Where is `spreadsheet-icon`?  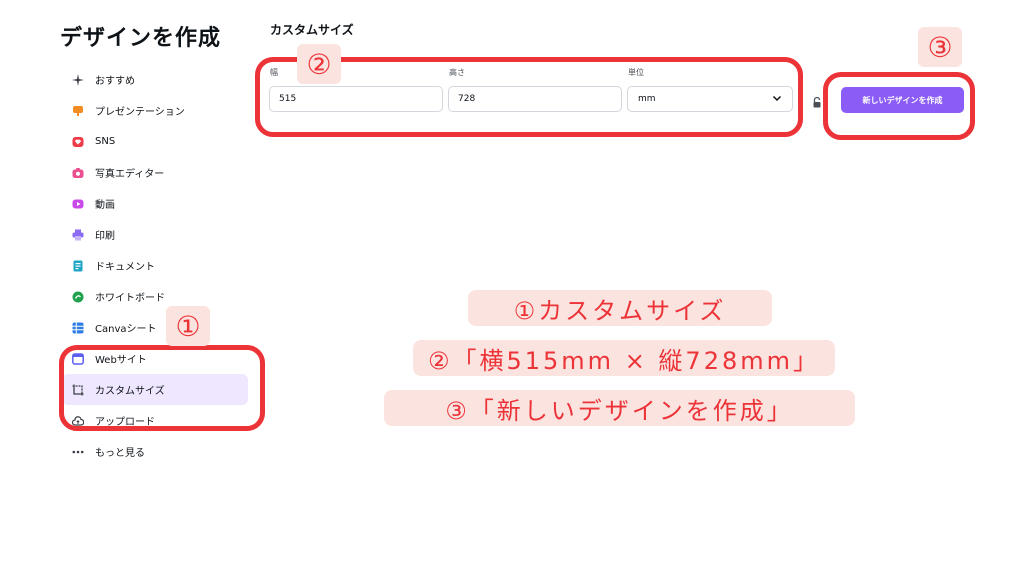
spreadsheet-icon is located at coordinates (78, 328).